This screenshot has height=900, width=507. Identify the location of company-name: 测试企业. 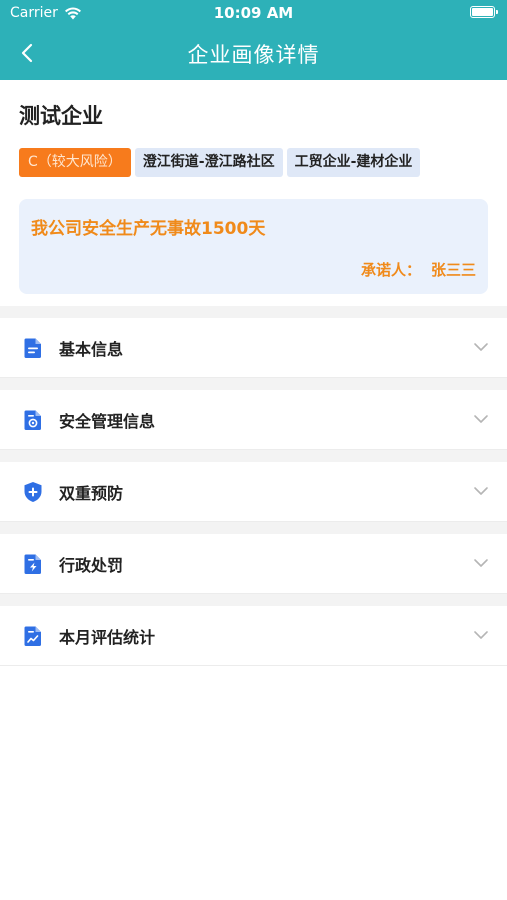
(61, 116).